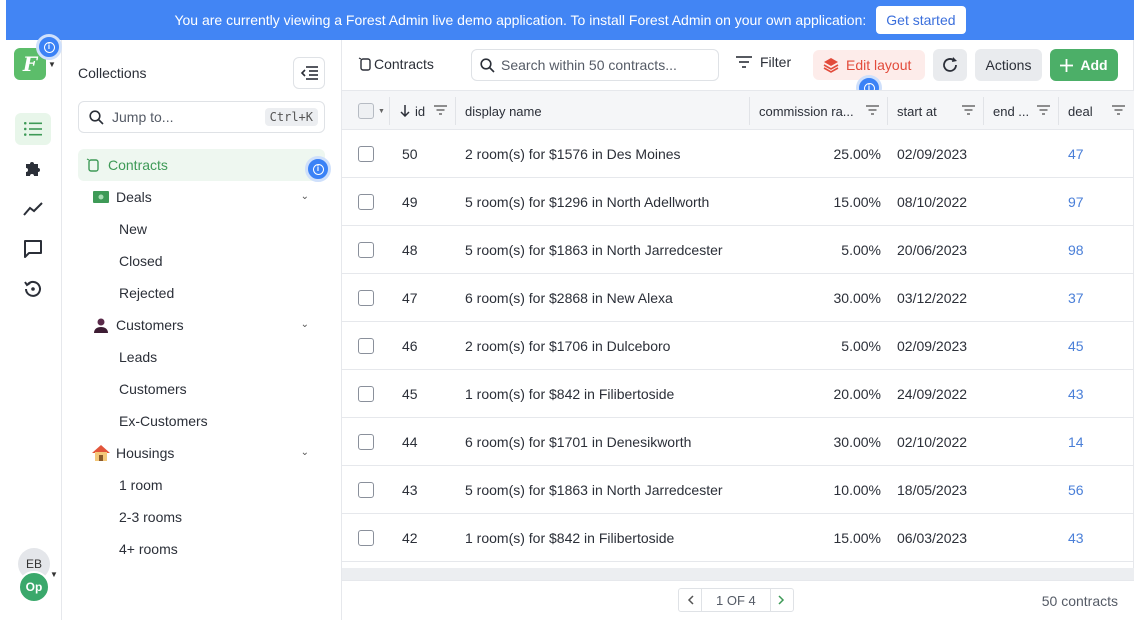 This screenshot has width=1136, height=620. What do you see at coordinates (33, 289) in the screenshot?
I see `rail-history-button` at bounding box center [33, 289].